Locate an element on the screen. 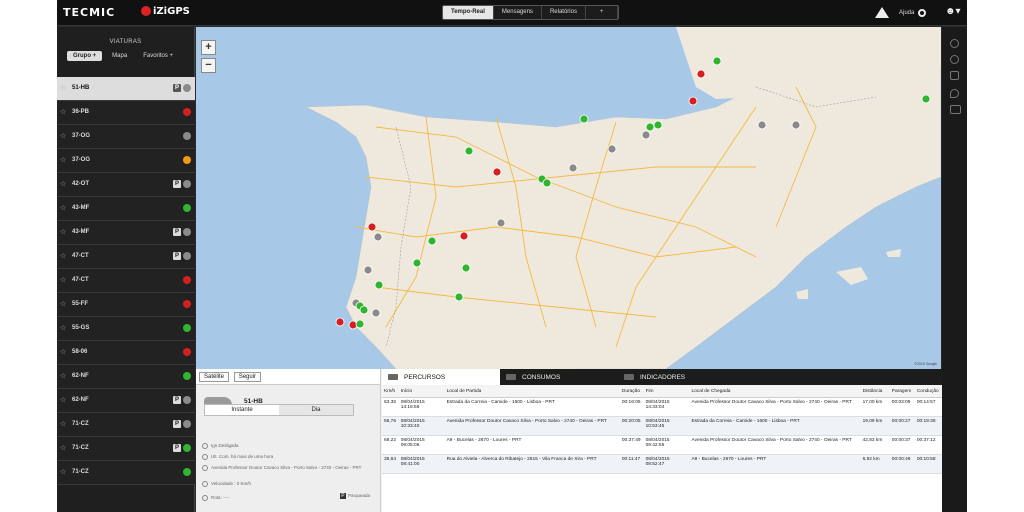 The image size is (1024, 512). column-header: Local de Chegada is located at coordinates (775, 392).